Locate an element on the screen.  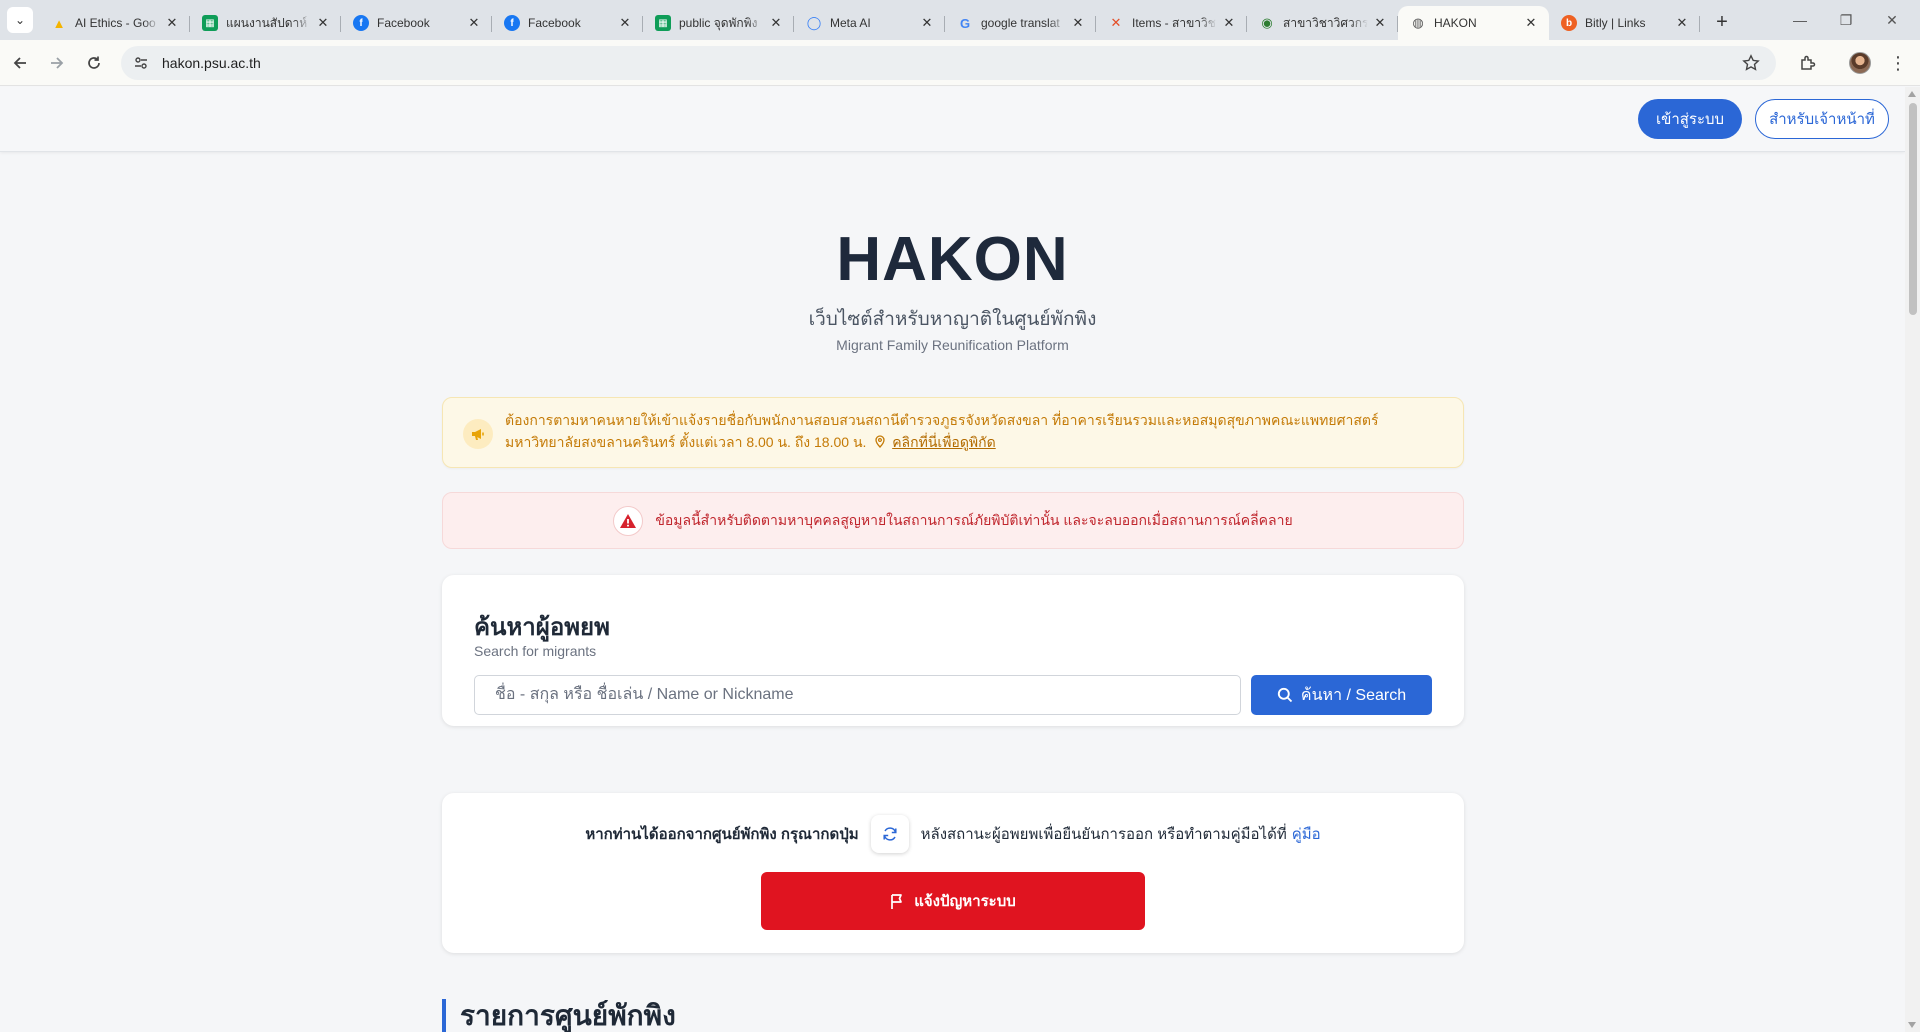
browser-tab: ▦ public จุดพักพิง ✕ is located at coordinates (718, 23).